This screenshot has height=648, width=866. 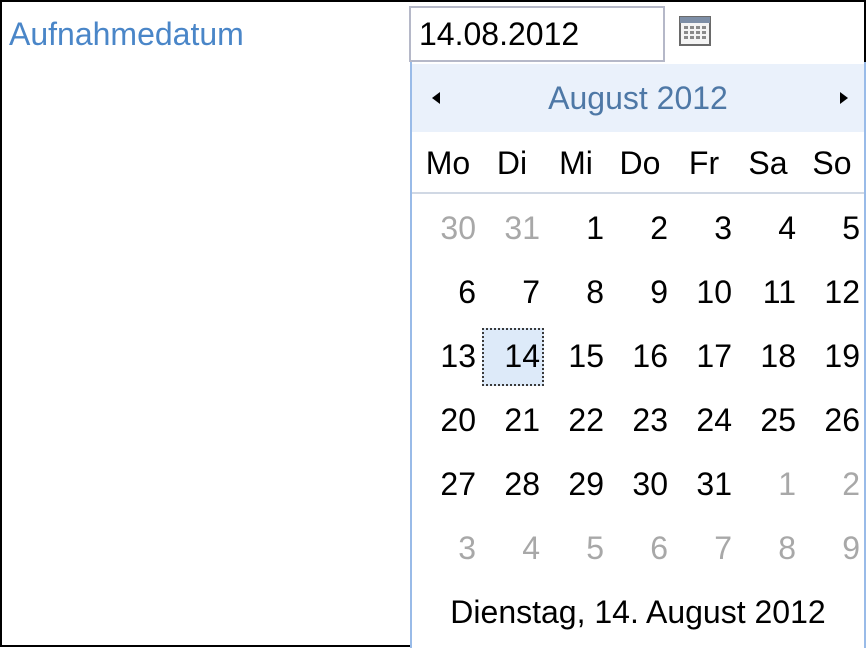 What do you see at coordinates (768, 484) in the screenshot?
I see `day-cell-other-month: 1` at bounding box center [768, 484].